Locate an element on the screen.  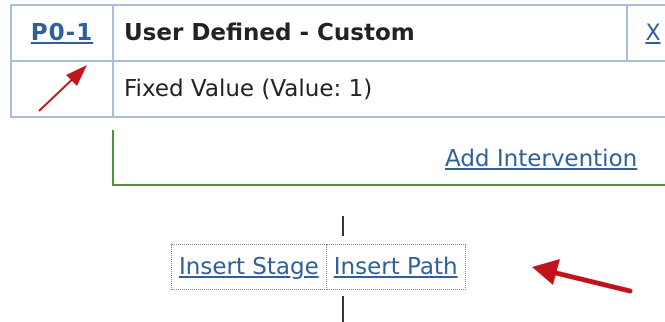
insert-stage-link: Insert Stage is located at coordinates (249, 267).